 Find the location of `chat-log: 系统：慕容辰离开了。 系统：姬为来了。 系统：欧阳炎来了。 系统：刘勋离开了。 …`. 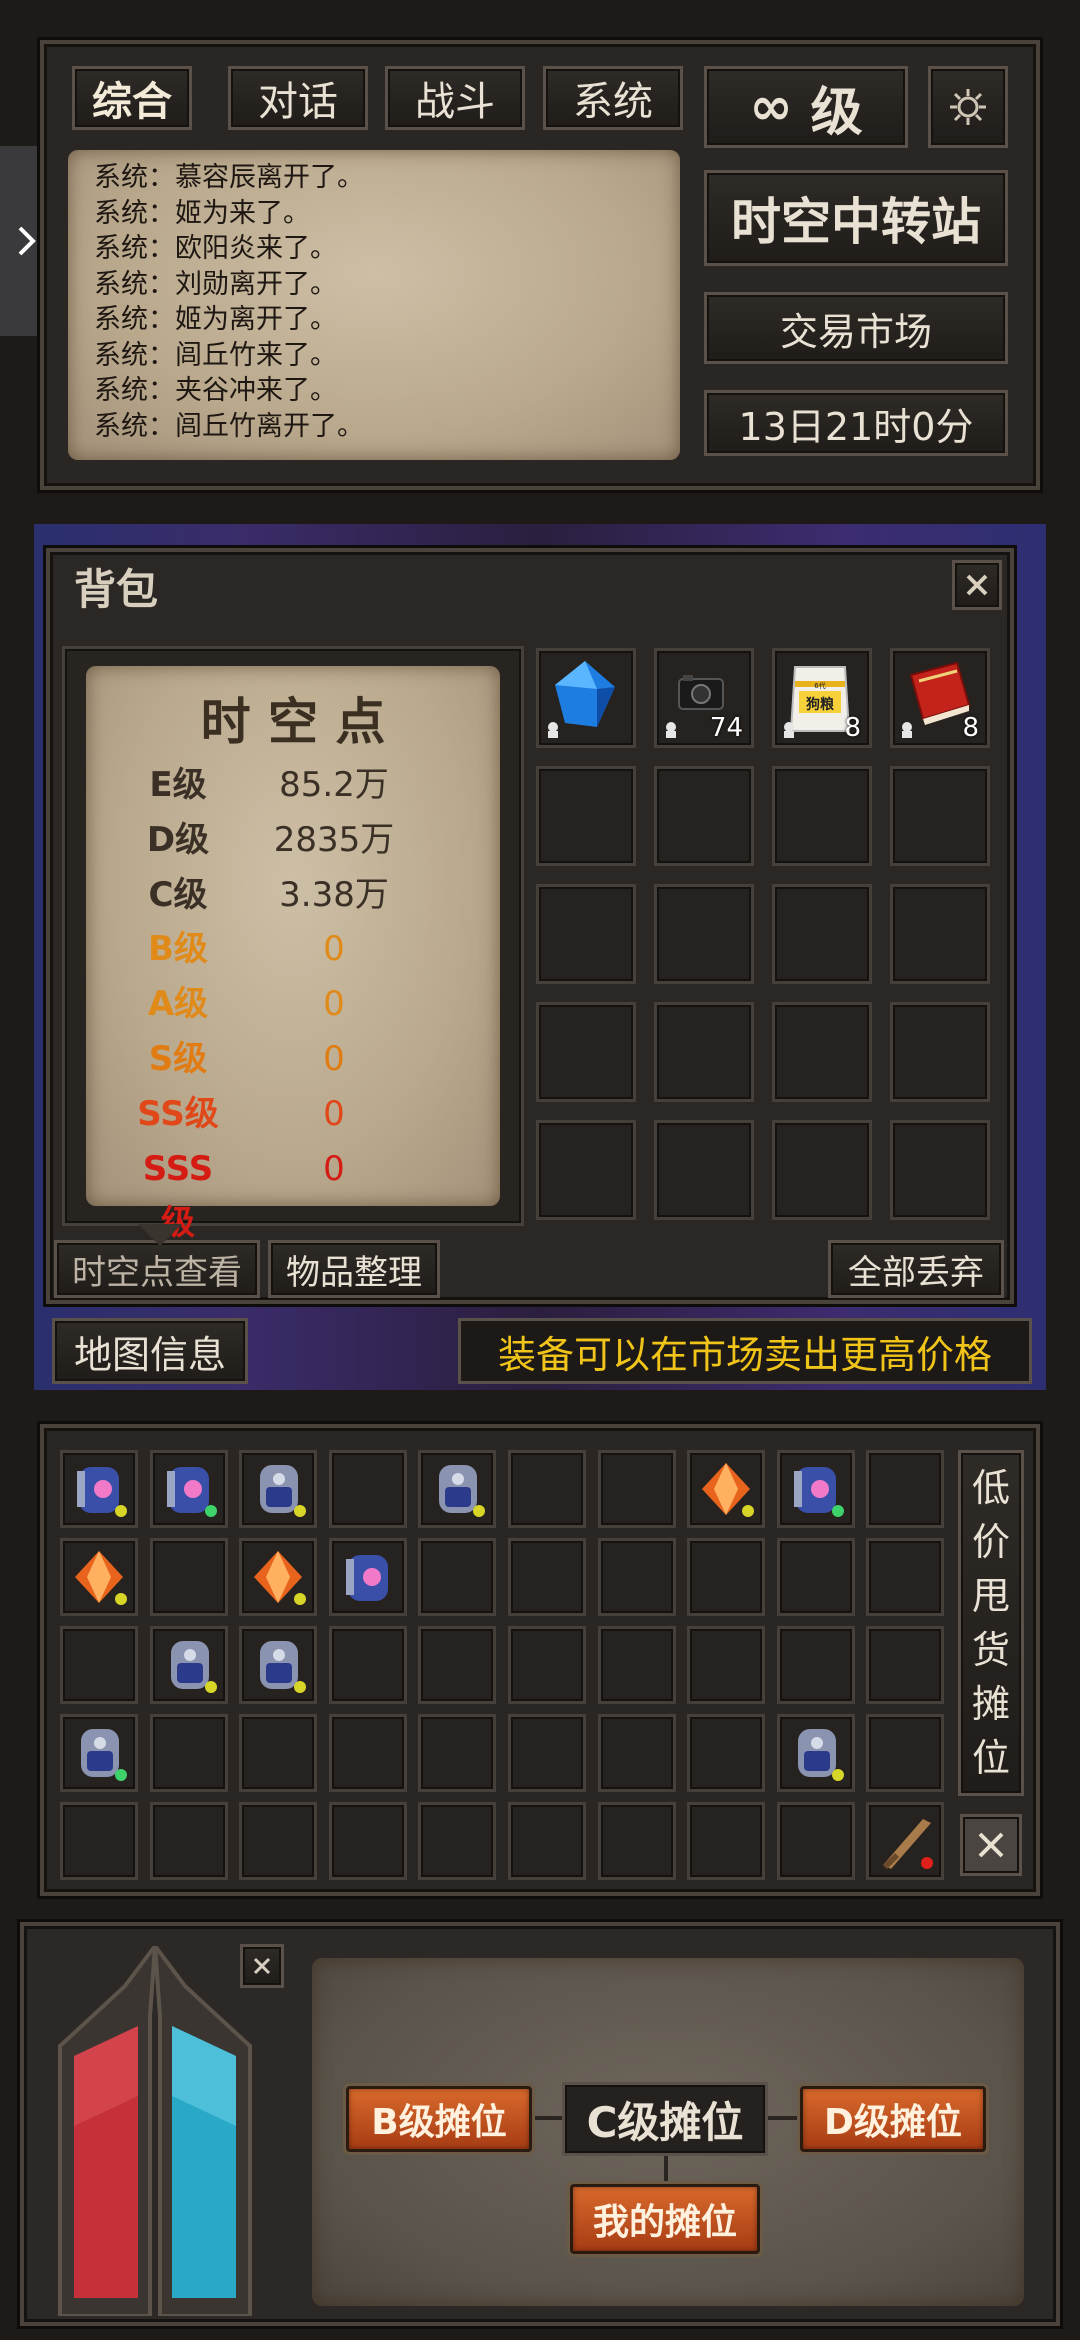

chat-log: 系统：慕容辰离开了。 系统：姬为来了。 系统：欧阳炎来了。 系统：刘勋离开了。 … is located at coordinates (374, 305).